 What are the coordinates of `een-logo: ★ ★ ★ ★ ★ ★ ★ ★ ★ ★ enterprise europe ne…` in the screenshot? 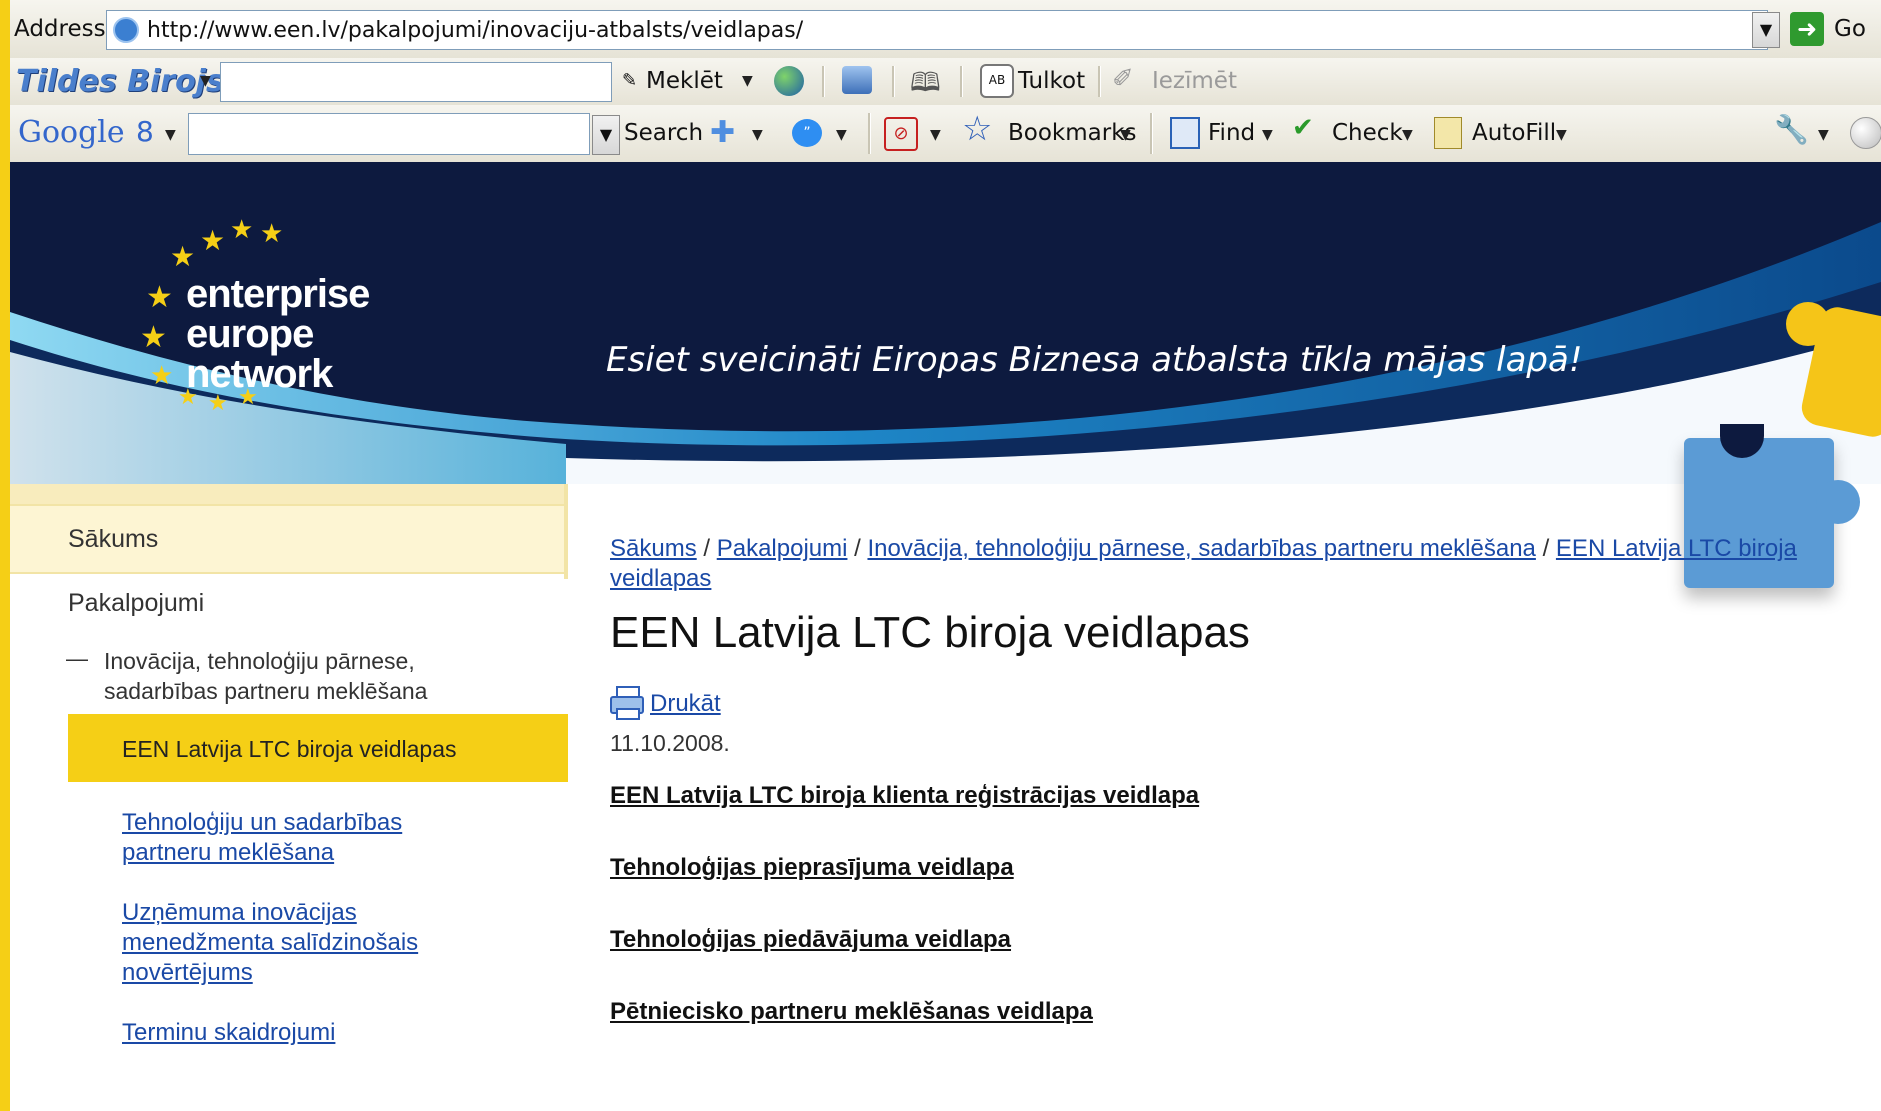 It's located at (285, 314).